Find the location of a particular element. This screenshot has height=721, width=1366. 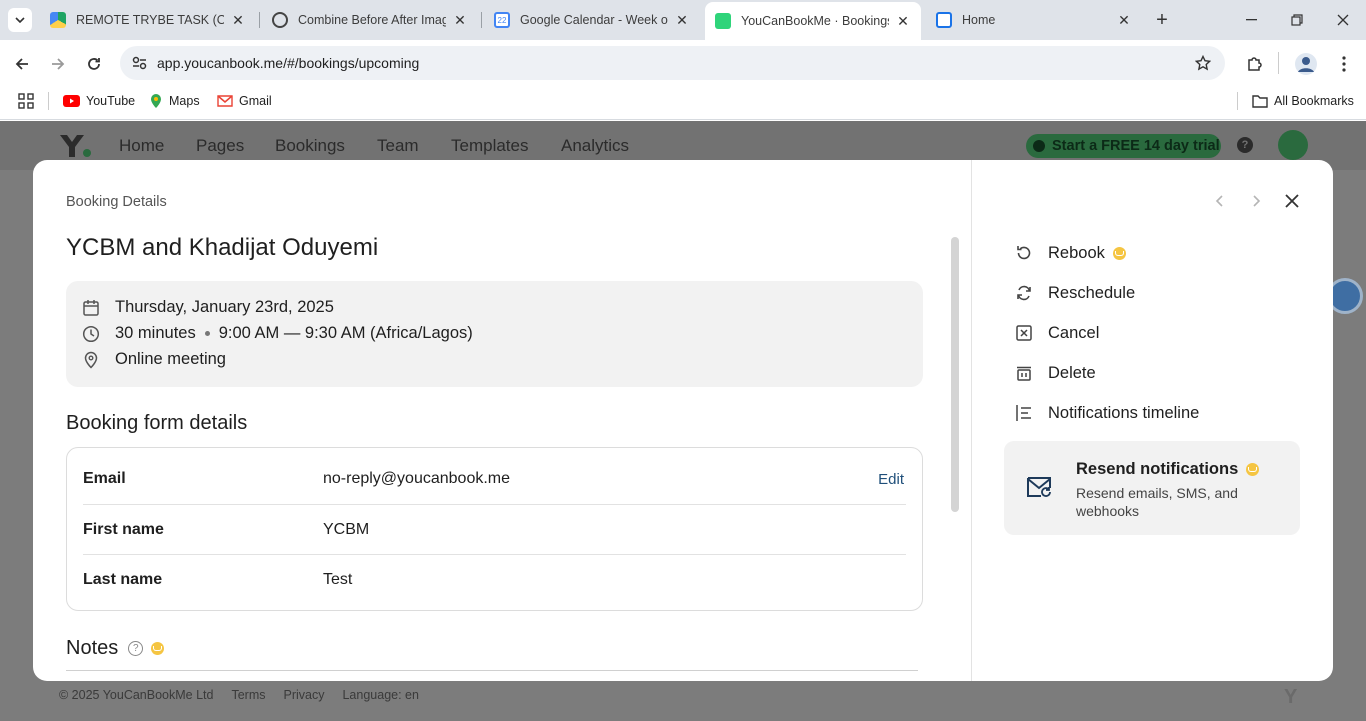

footer-privacy-link: Privacy is located at coordinates (304, 695).